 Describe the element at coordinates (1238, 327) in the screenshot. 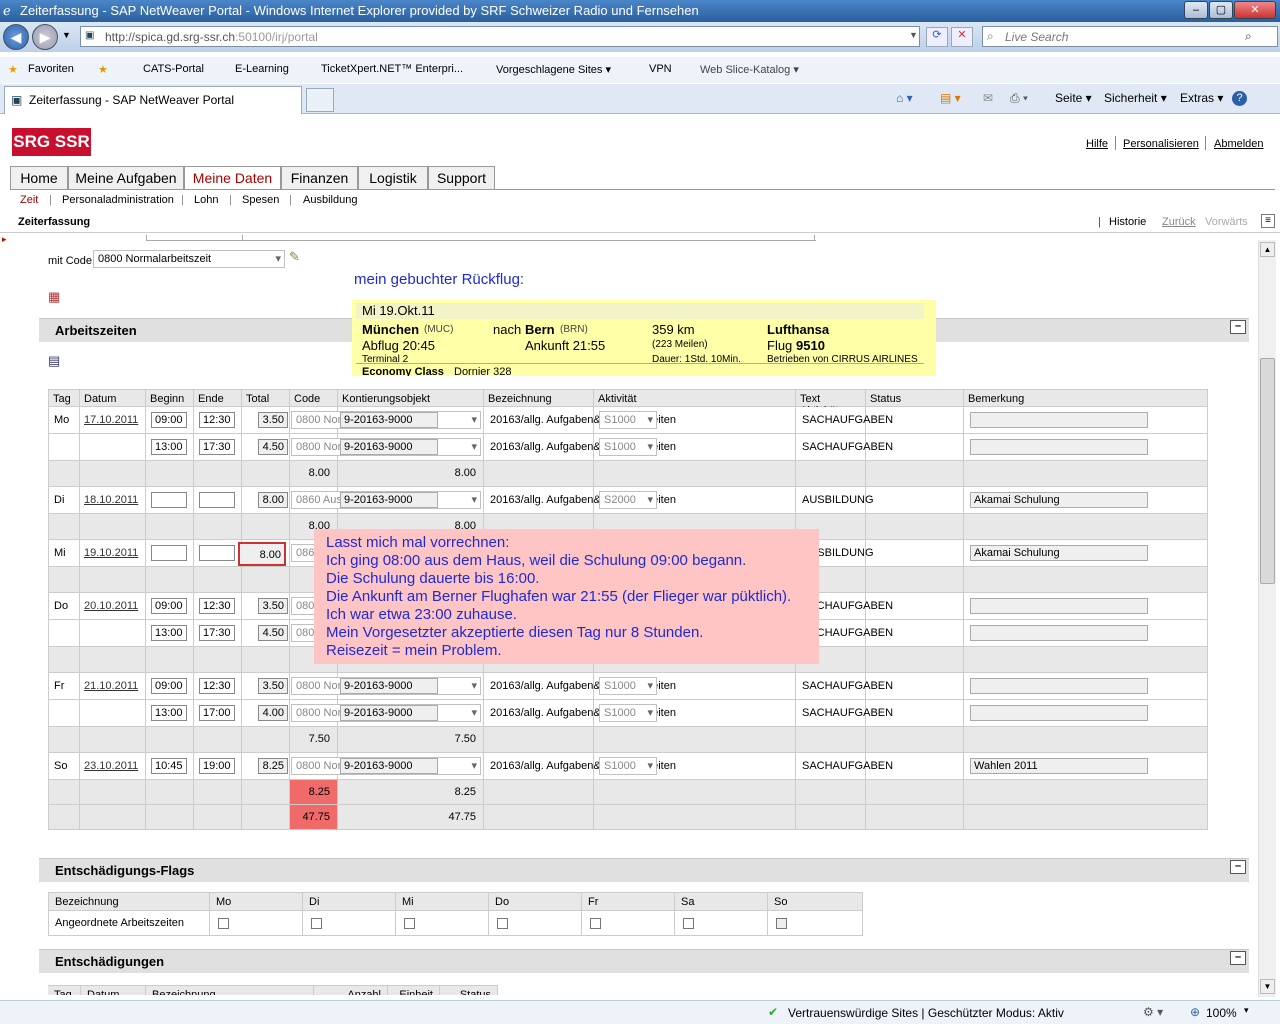

I see `collapse-arbeitszeiten-icon: –` at that location.